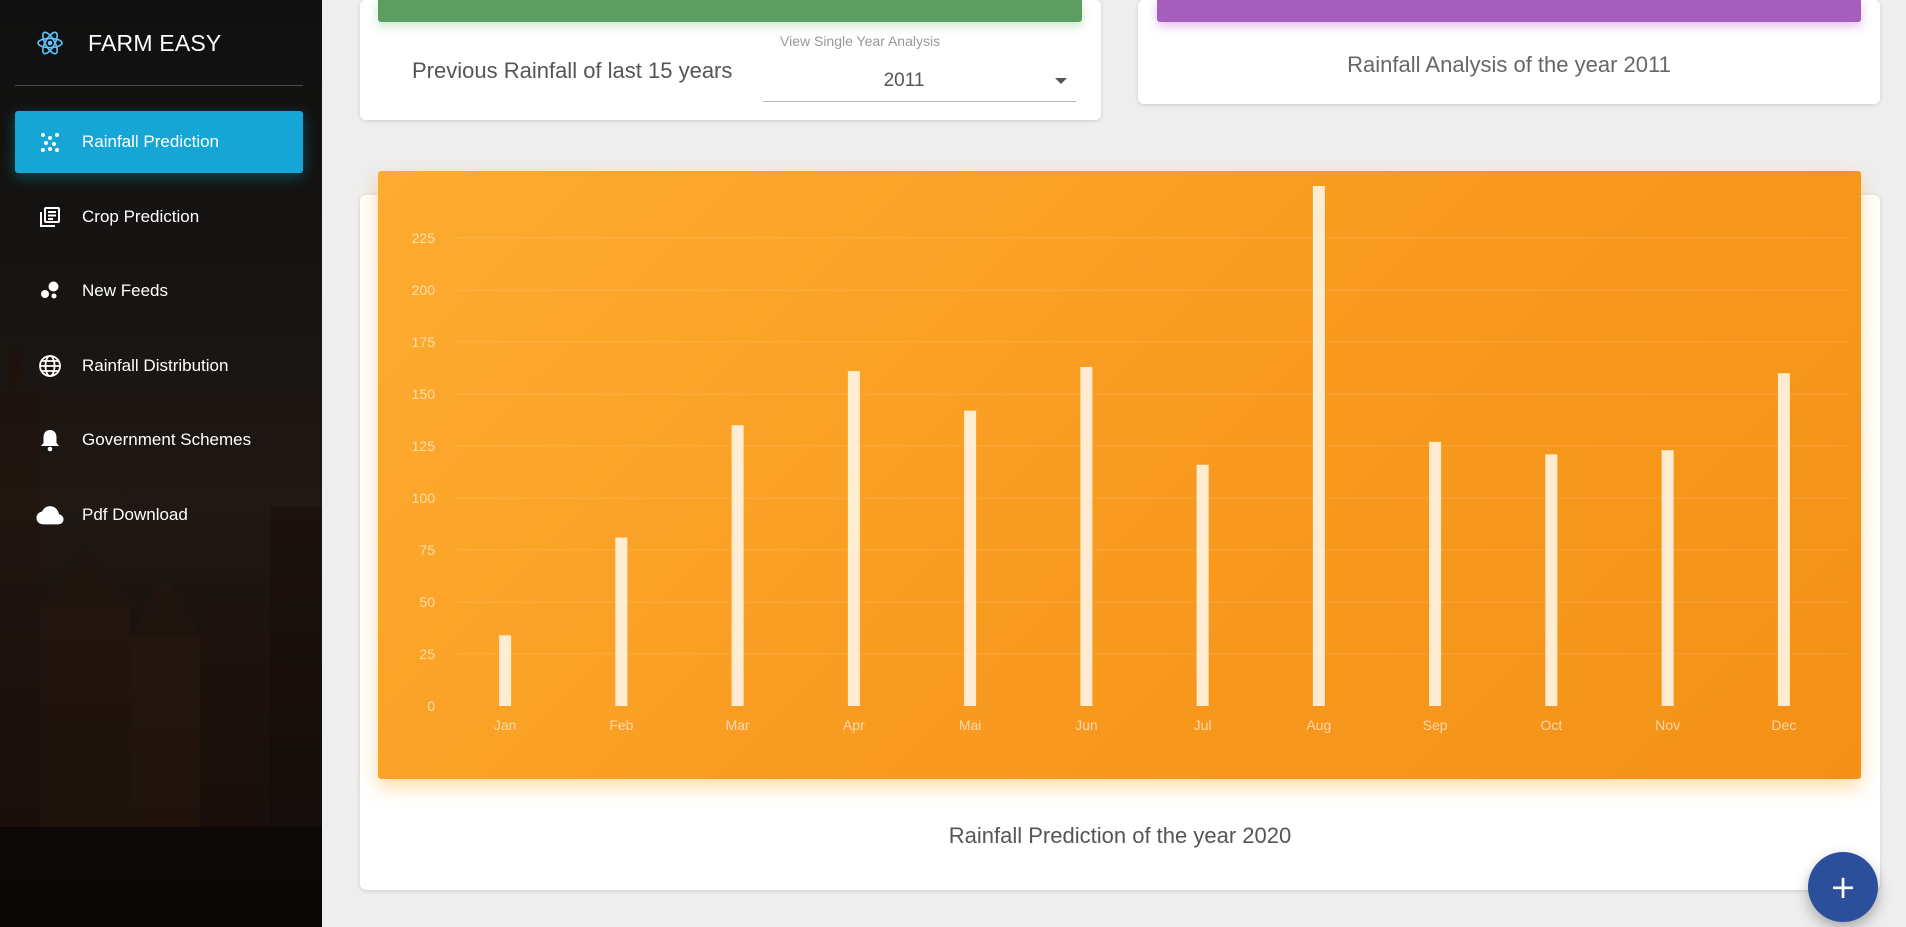  I want to click on globe-icon, so click(50, 366).